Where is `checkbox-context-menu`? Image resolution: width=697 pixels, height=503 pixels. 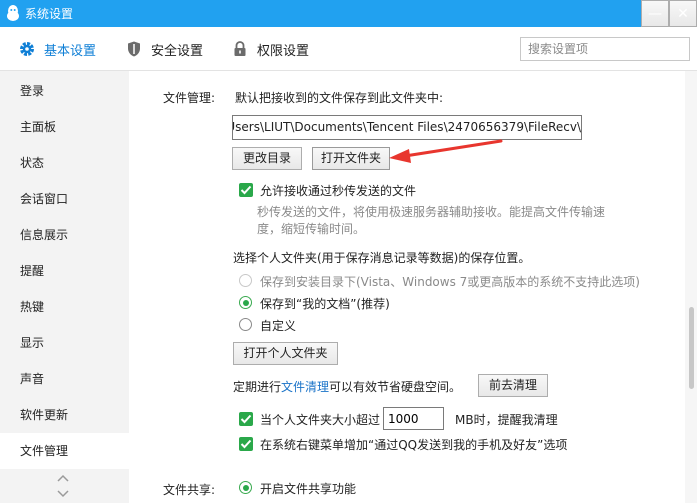 checkbox-context-menu is located at coordinates (246, 444).